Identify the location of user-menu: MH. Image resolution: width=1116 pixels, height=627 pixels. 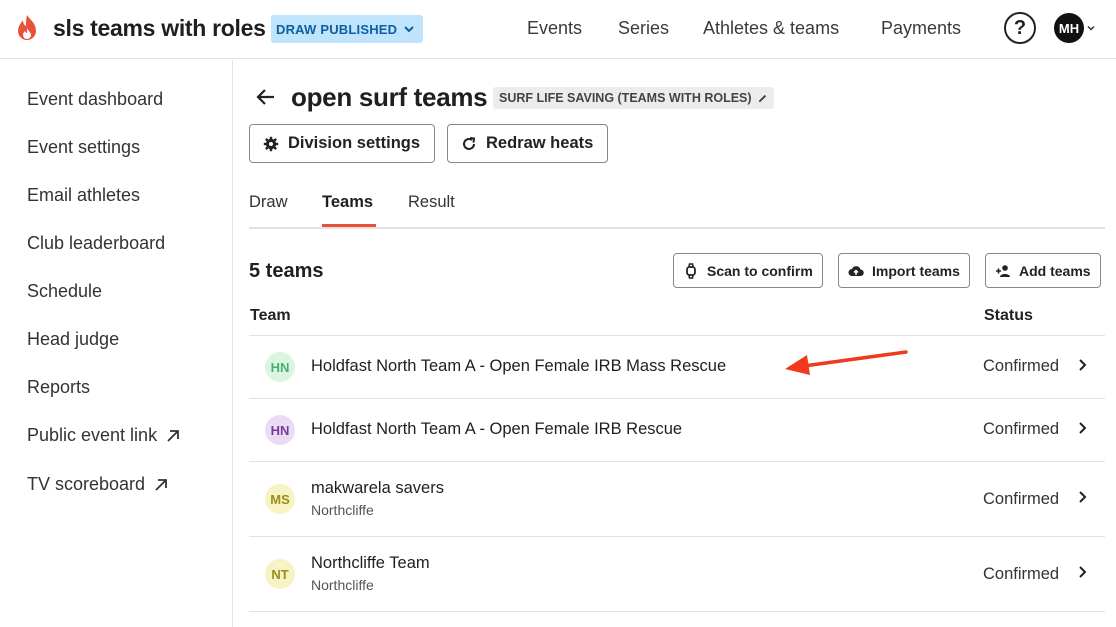
(1075, 28).